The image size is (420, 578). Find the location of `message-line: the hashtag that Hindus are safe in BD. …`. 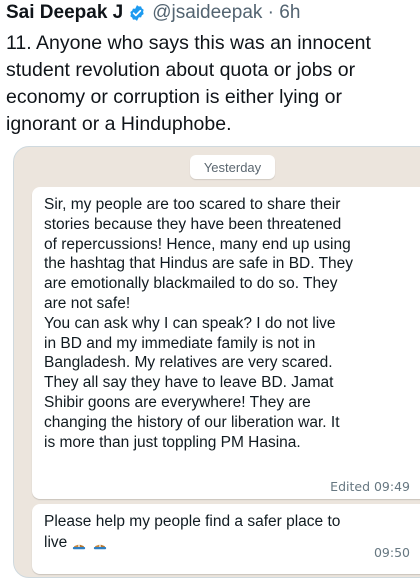

message-line: the hashtag that Hindus are safe in BD. … is located at coordinates (199, 264).